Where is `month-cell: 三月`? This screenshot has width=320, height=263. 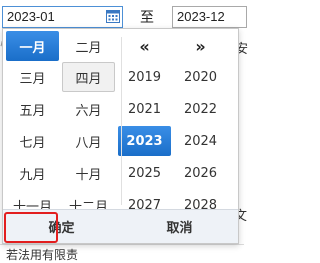
month-cell: 三月 is located at coordinates (32, 77).